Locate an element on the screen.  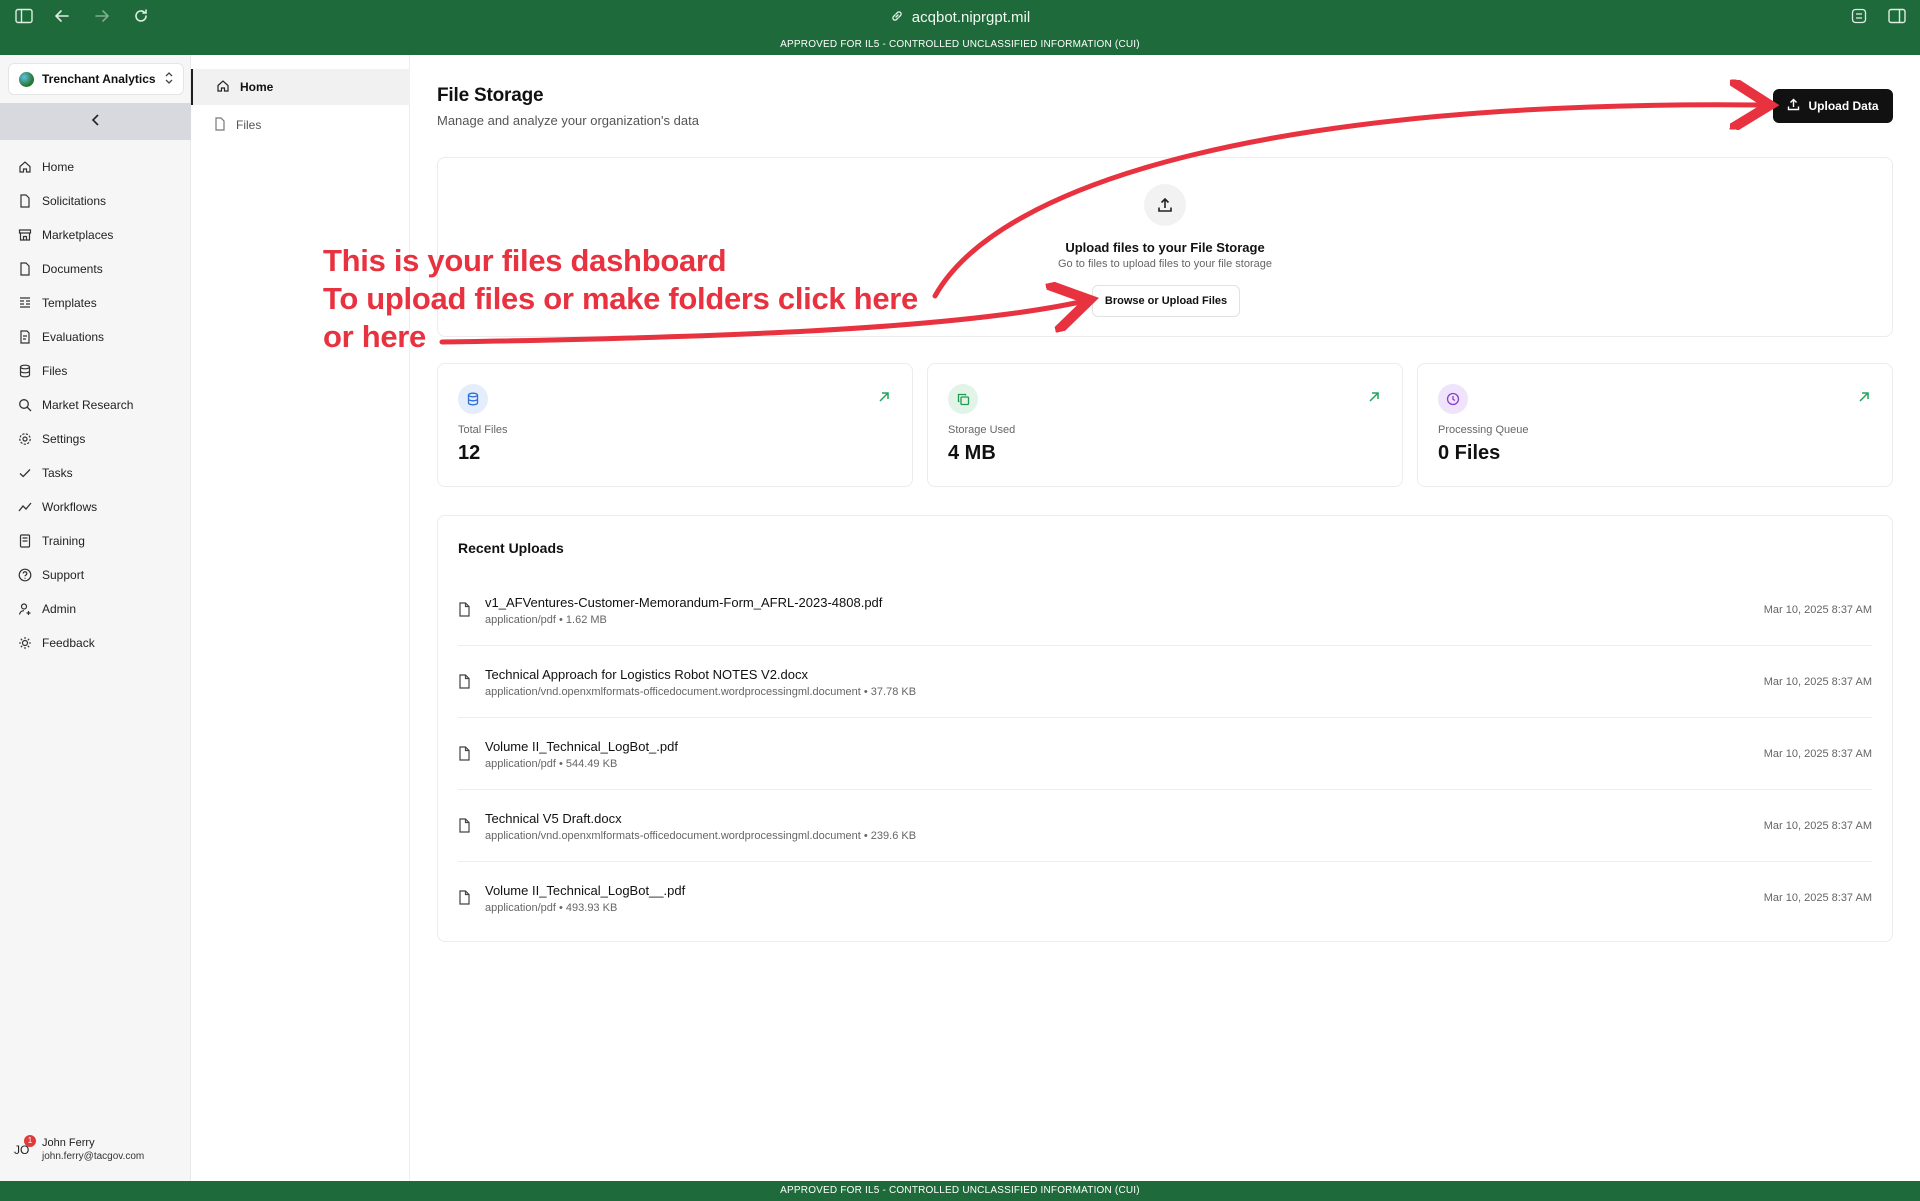
link-icon is located at coordinates (897, 18).